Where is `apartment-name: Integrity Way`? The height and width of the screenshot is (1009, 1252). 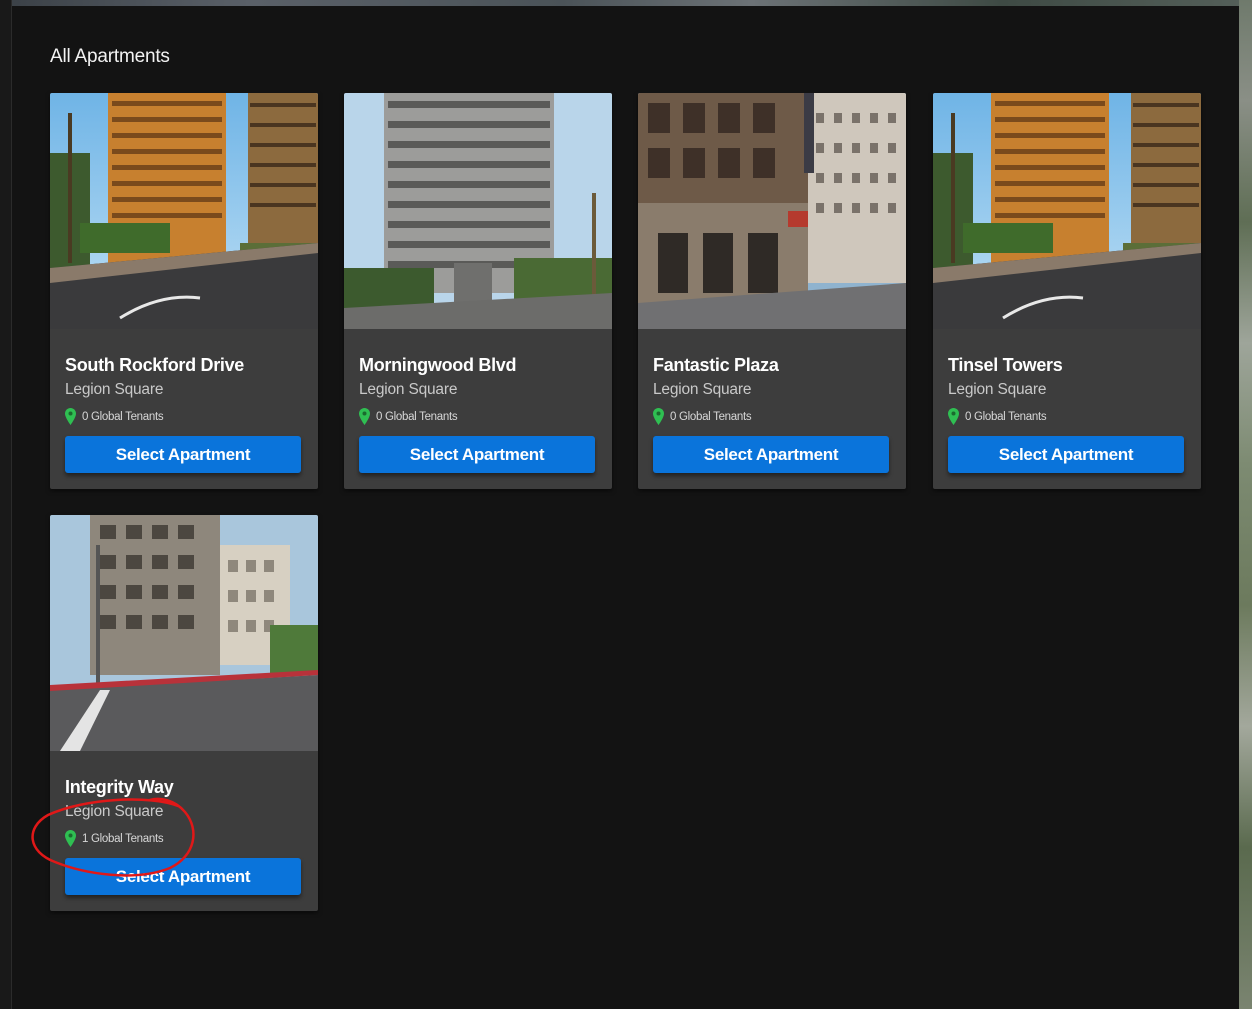
apartment-name: Integrity Way is located at coordinates (119, 787).